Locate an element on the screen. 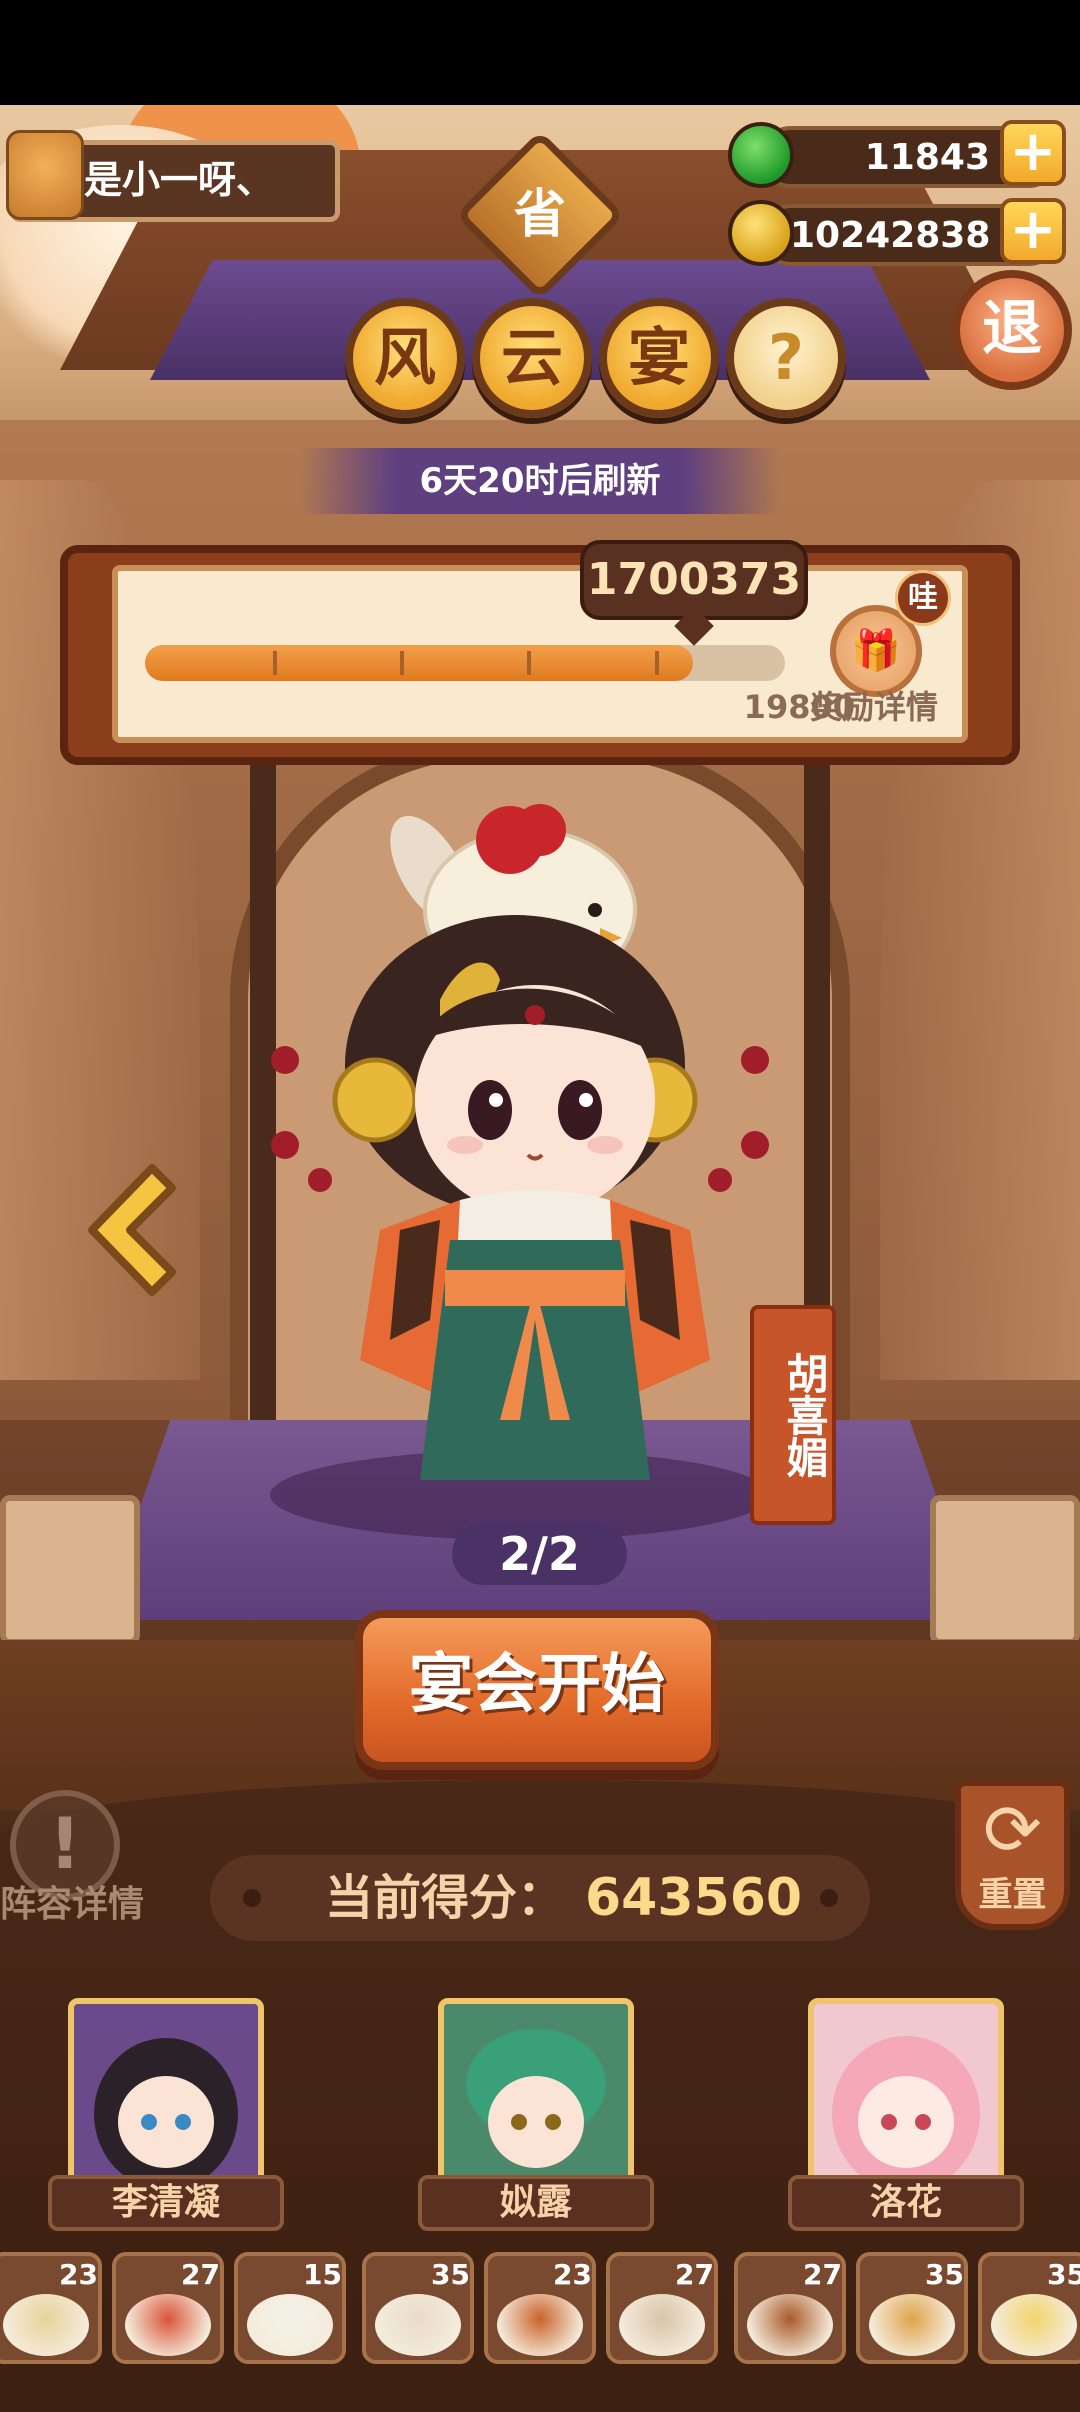 The image size is (1080, 2412). dish-count: 15 is located at coordinates (322, 2274).